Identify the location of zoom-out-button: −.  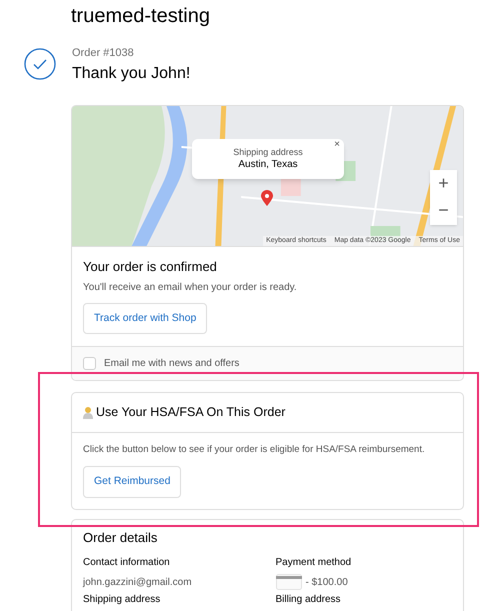
(443, 210).